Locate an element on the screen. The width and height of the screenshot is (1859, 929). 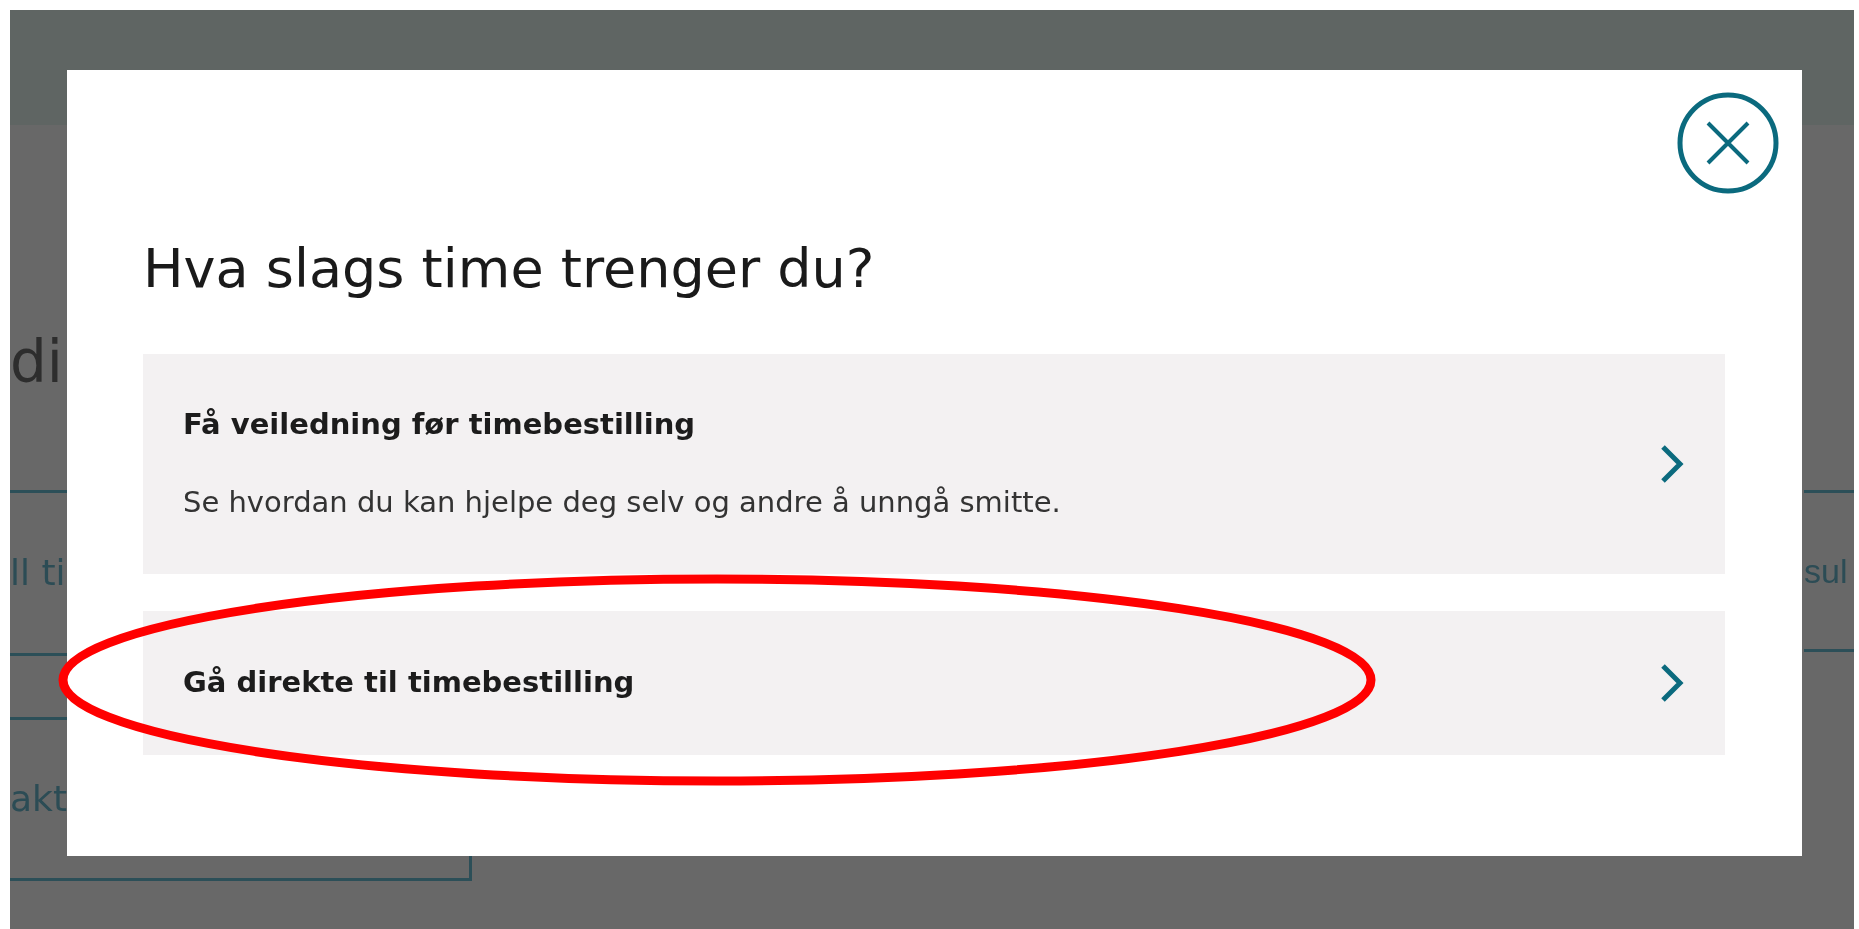
option-title: Gå direkte til timebestilling is located at coordinates (409, 683).